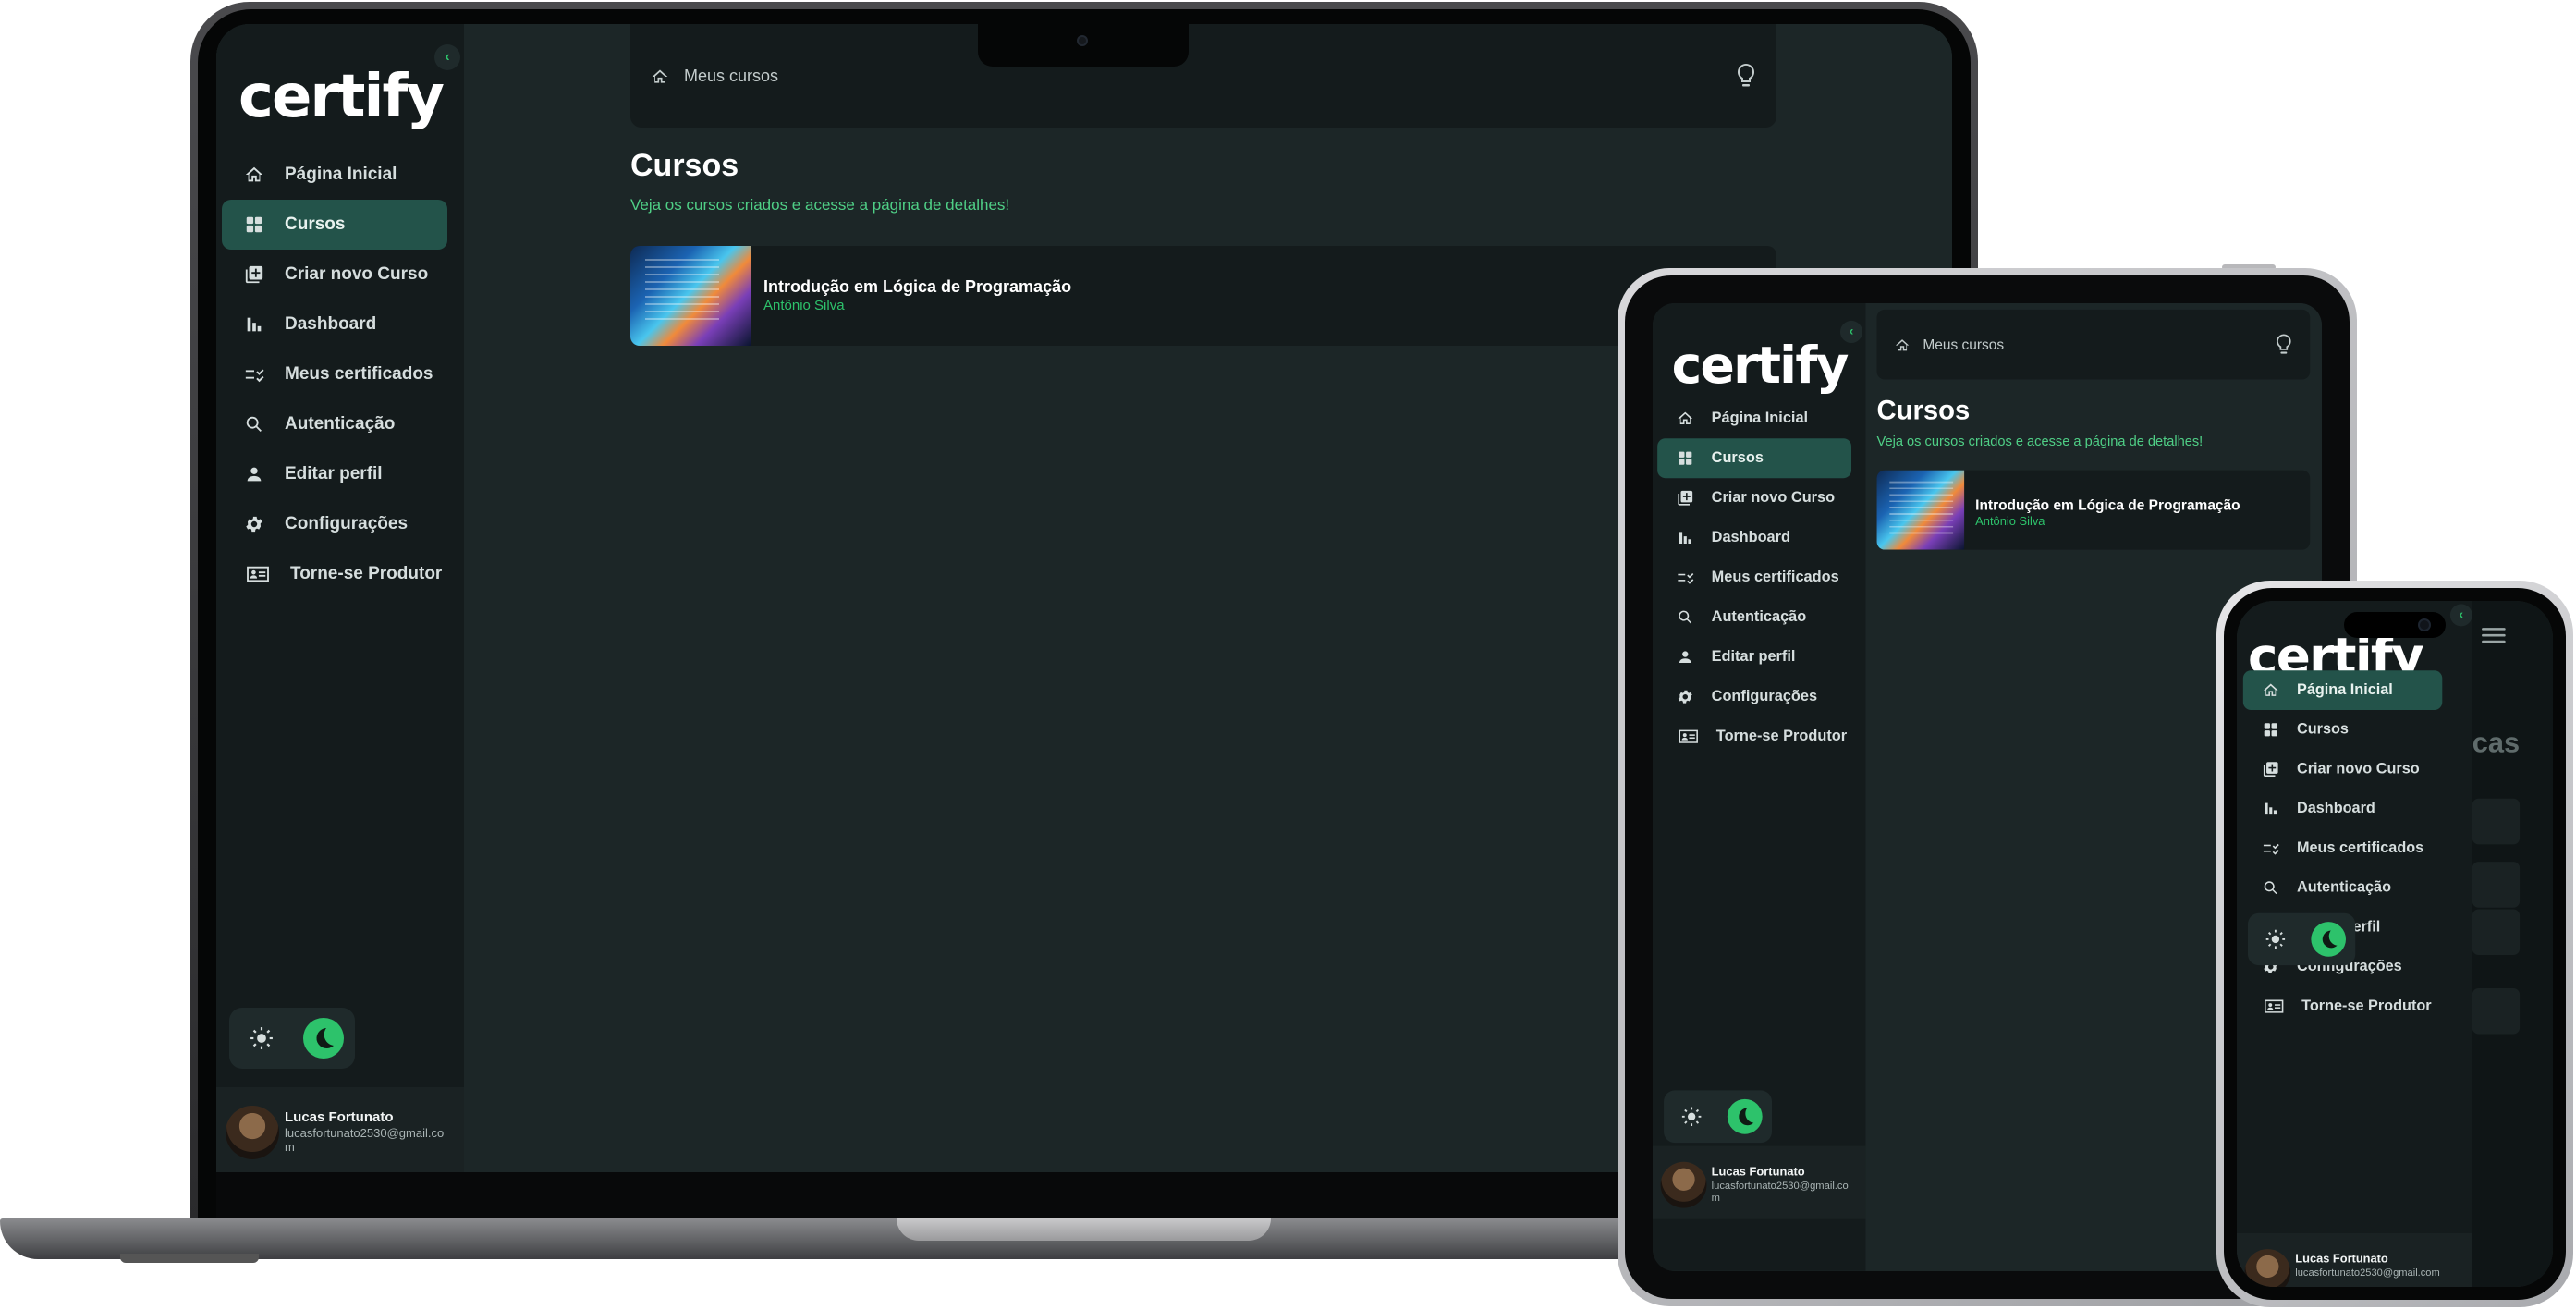  Describe the element at coordinates (684, 165) in the screenshot. I see `page-title: Cursos` at that location.